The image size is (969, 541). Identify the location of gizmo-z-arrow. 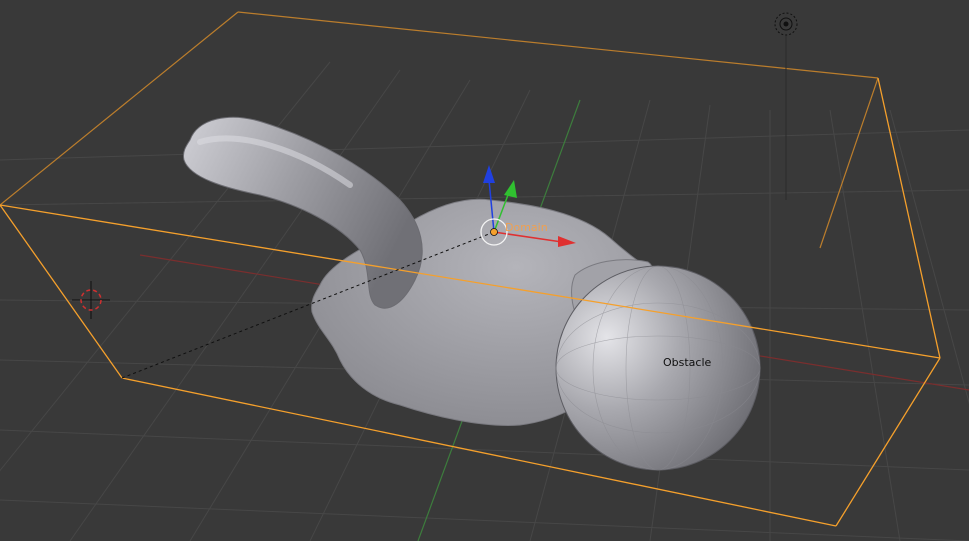
(489, 174).